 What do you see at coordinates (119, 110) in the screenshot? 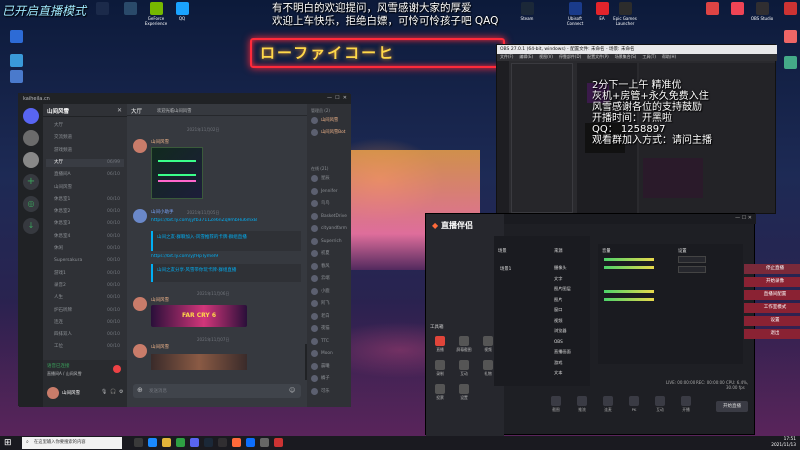
I see `close-icon: ✕` at bounding box center [119, 110].